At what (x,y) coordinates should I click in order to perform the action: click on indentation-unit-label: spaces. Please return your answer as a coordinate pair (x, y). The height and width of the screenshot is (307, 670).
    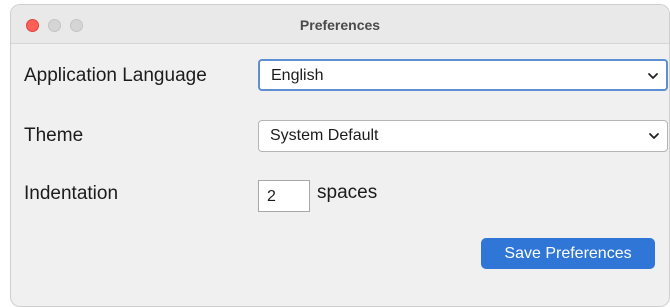
    Looking at the image, I should click on (347, 192).